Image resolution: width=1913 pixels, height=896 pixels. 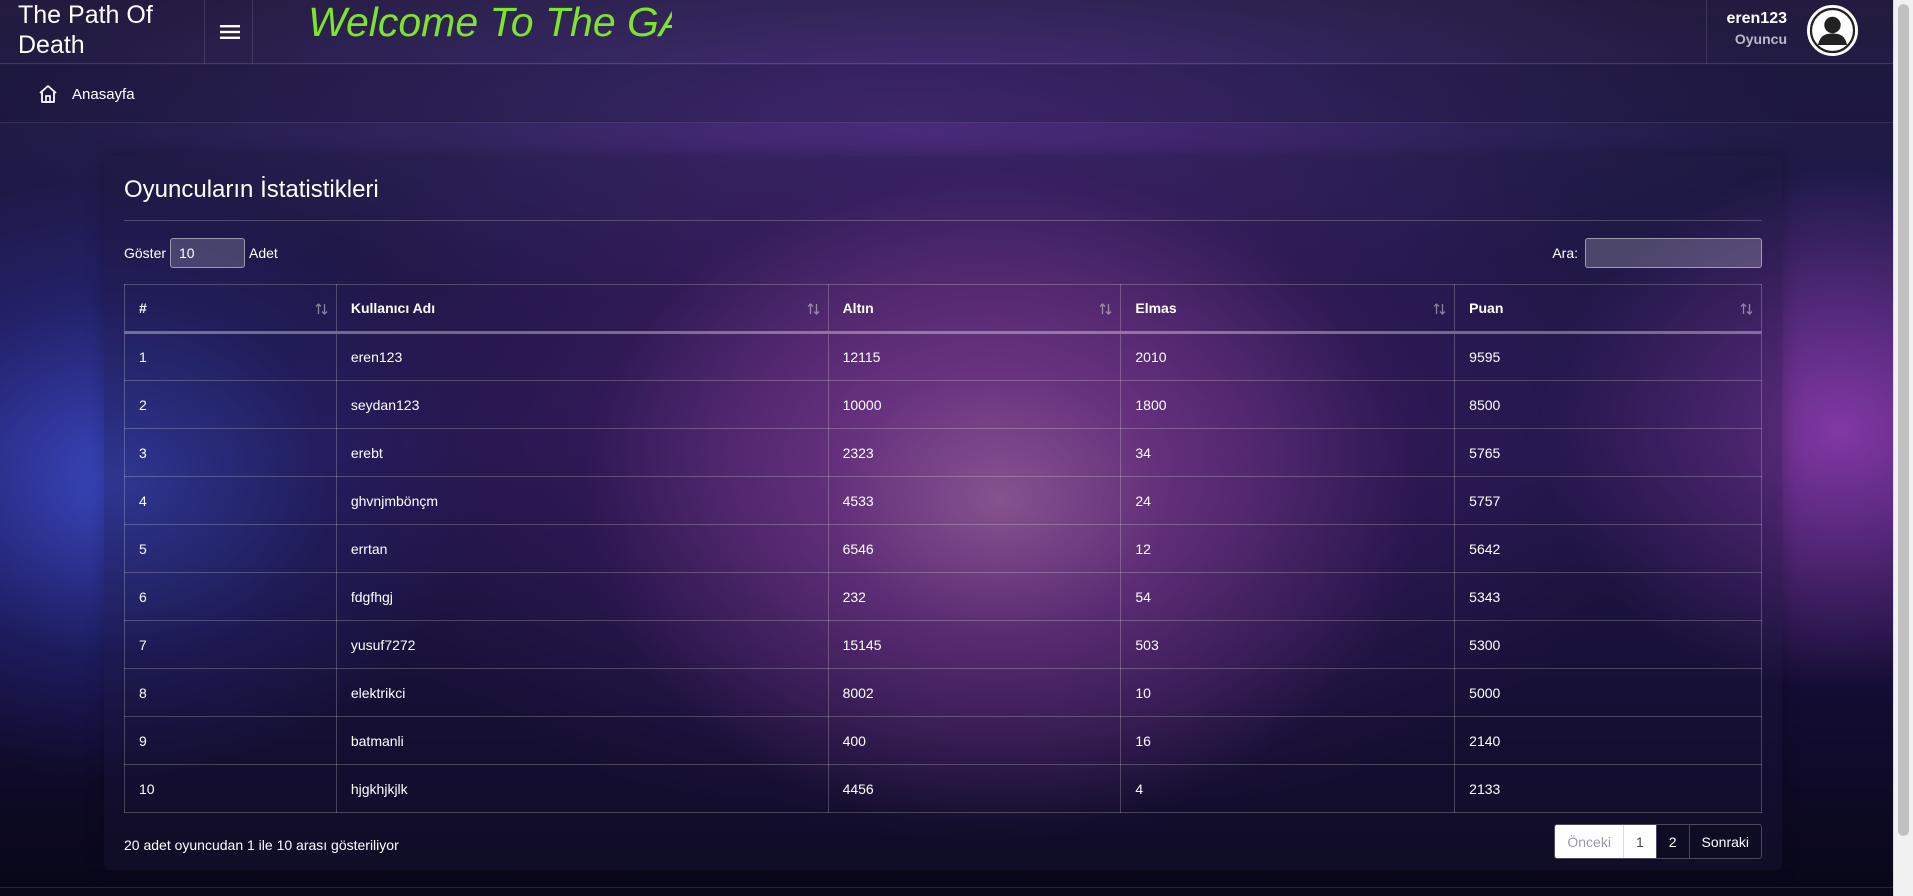 I want to click on pagination-next-button: Sonraki, so click(x=1724, y=841).